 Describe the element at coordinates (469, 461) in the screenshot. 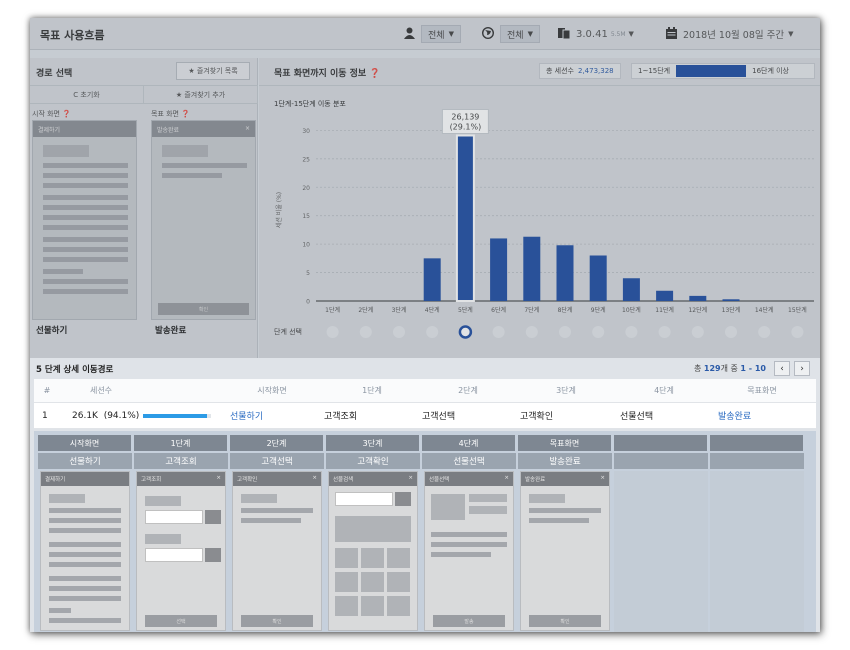

I see `path-column-name: 선물선택` at that location.